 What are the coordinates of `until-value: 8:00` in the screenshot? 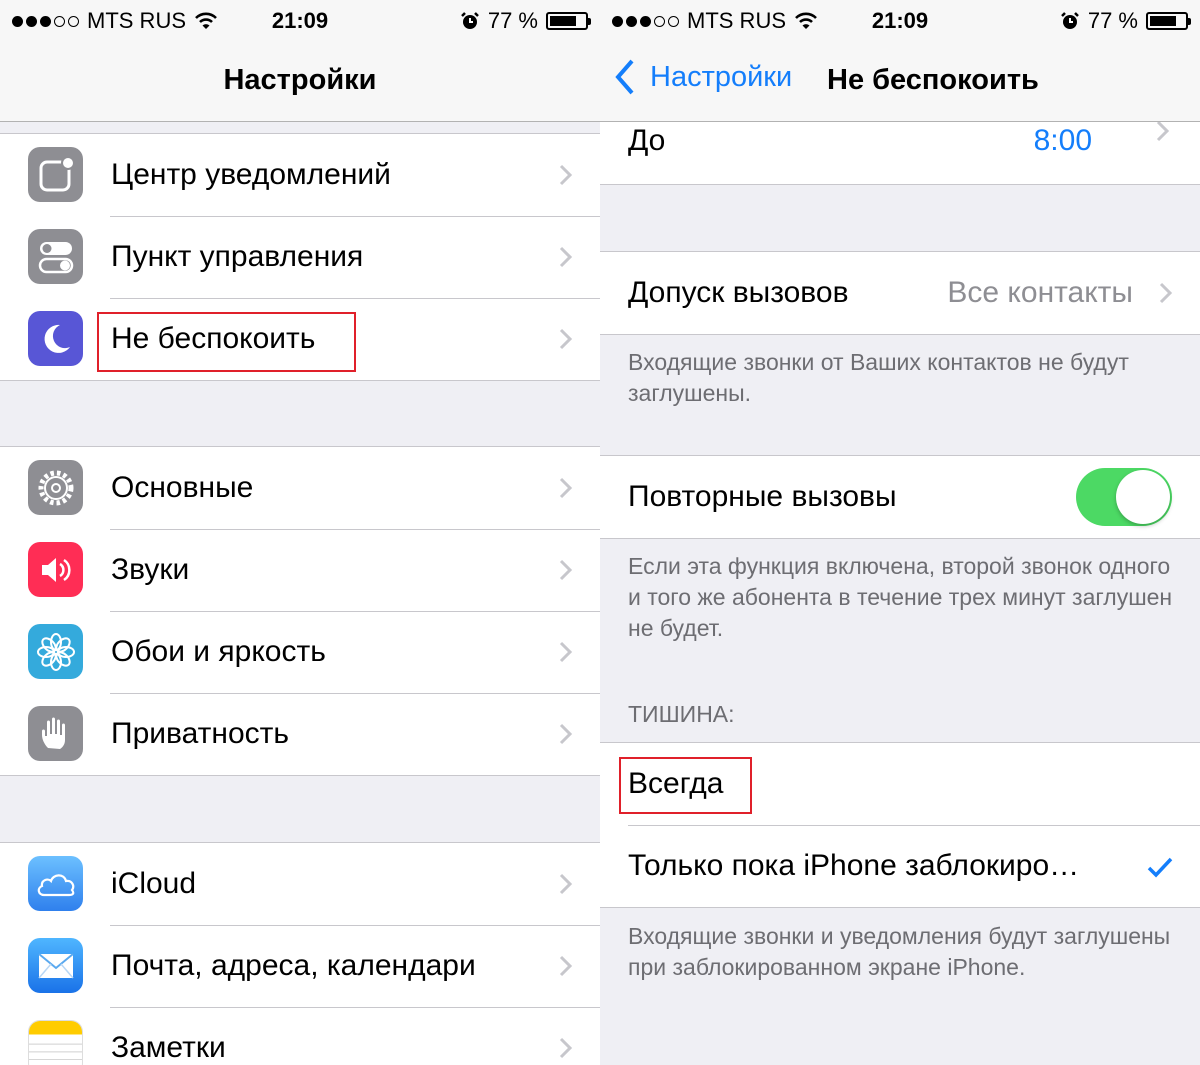 It's located at (1062, 140).